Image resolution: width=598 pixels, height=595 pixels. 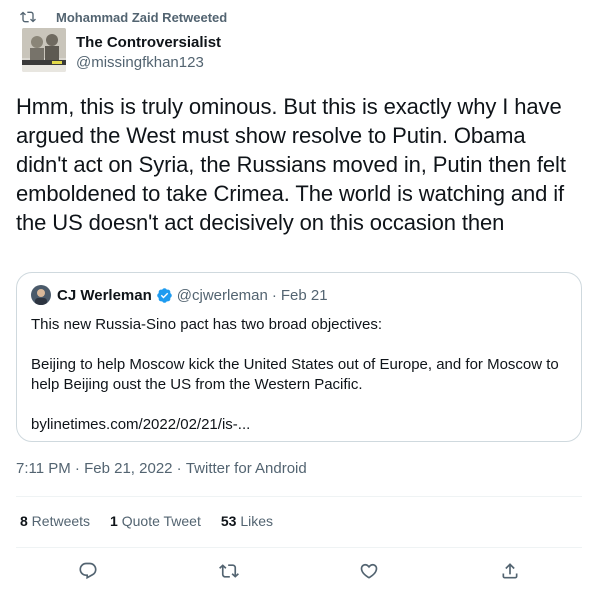 What do you see at coordinates (114, 521) in the screenshot?
I see `quotes-count: 1` at bounding box center [114, 521].